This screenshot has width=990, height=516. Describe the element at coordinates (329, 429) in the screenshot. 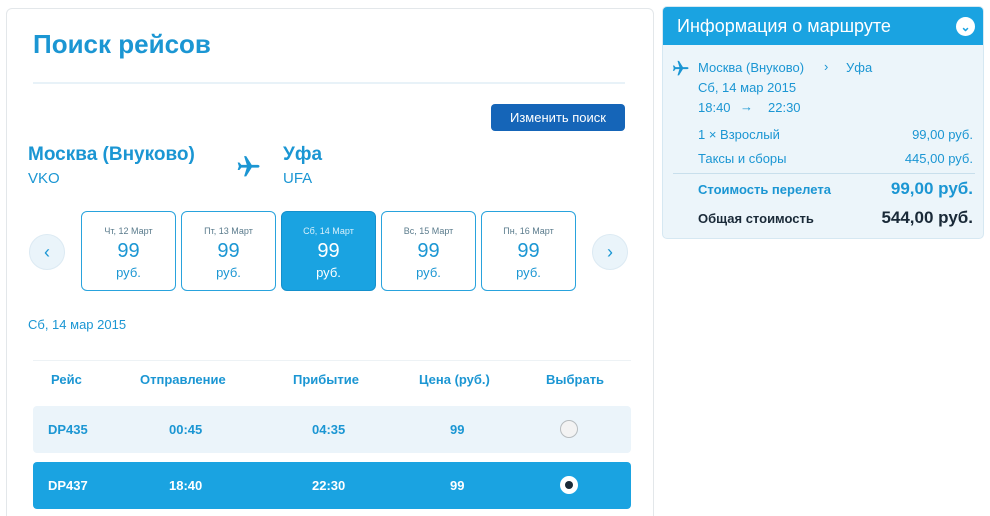

I see `arrival-time: 04:35` at that location.